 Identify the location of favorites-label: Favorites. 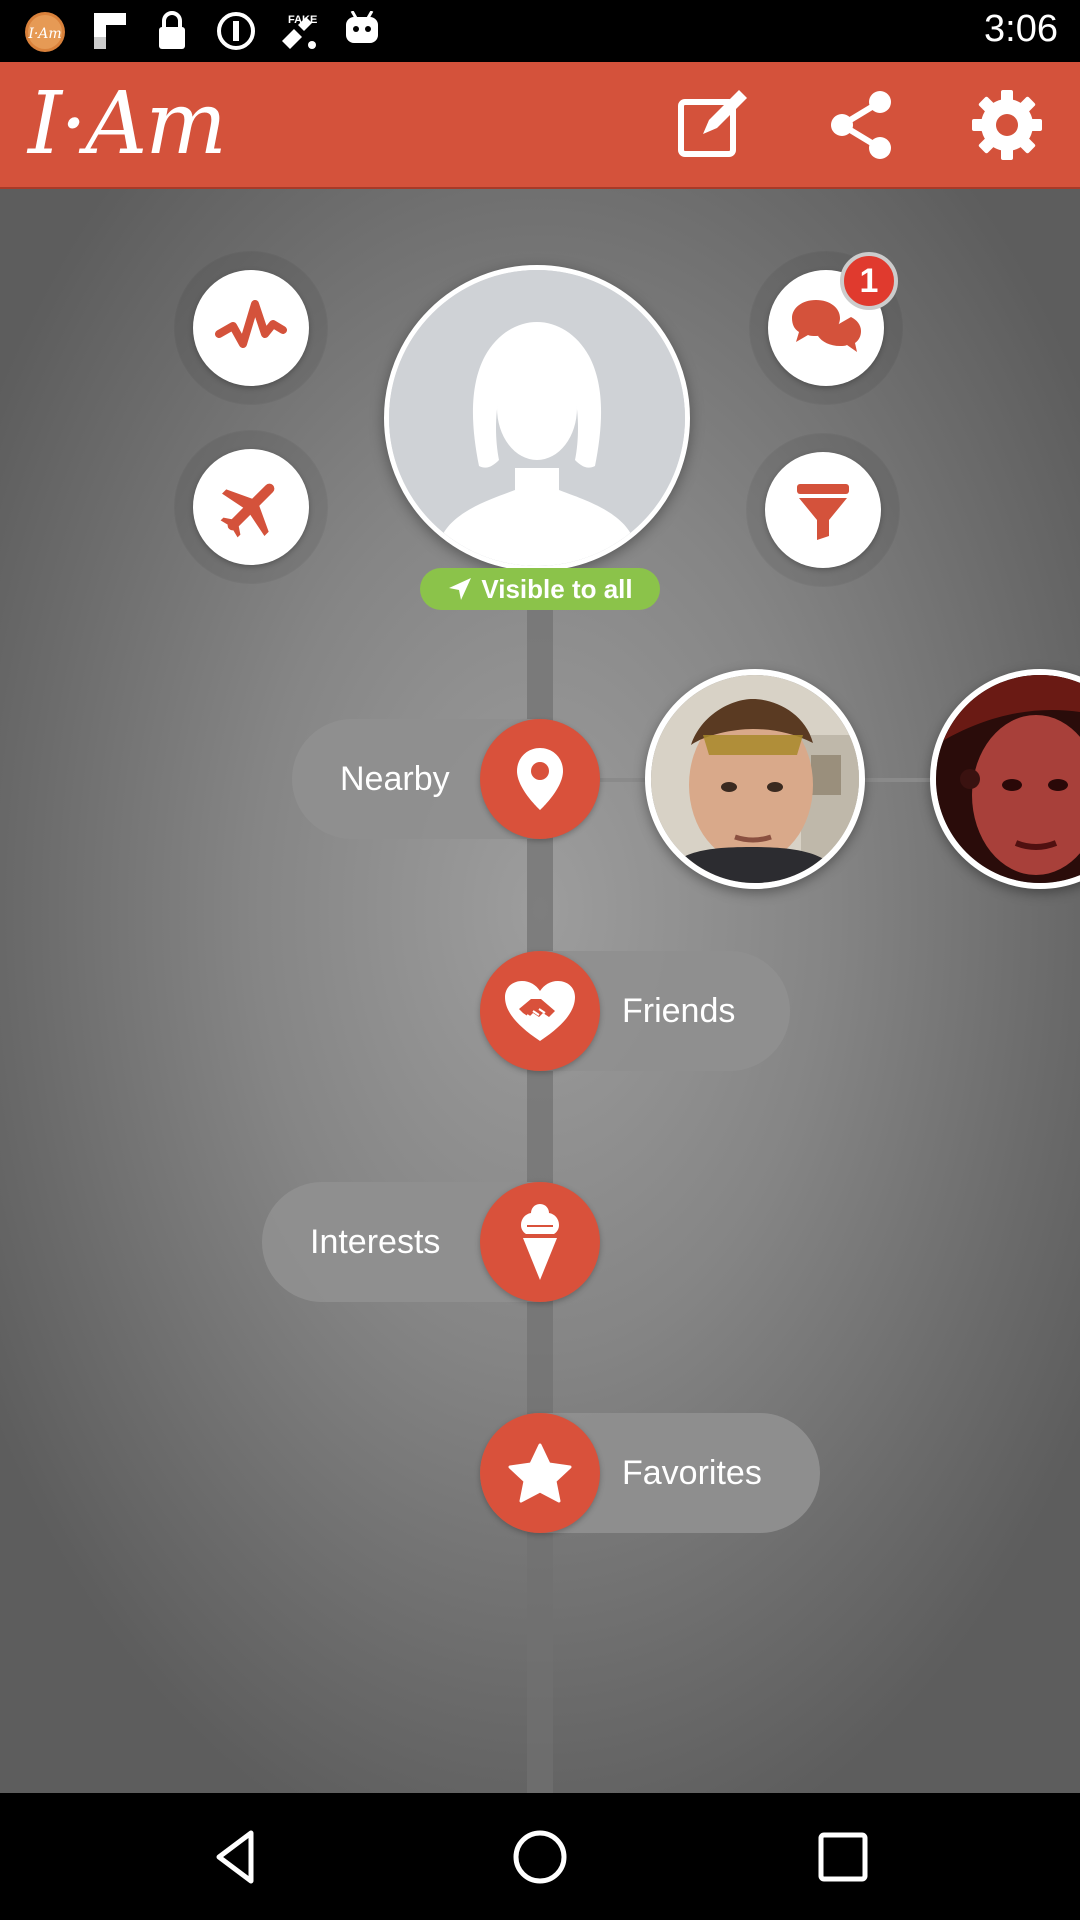
(692, 1473).